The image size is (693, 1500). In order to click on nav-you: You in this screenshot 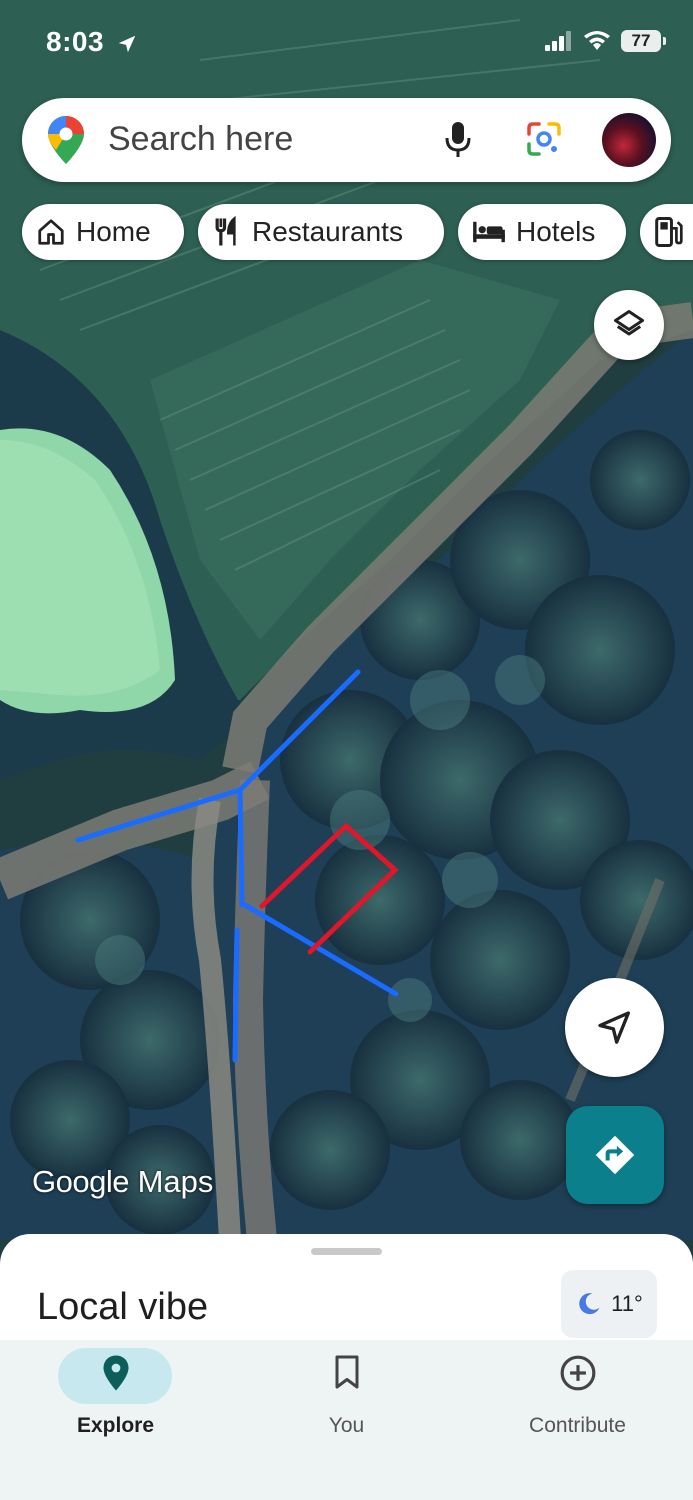, I will do `click(346, 1420)`.